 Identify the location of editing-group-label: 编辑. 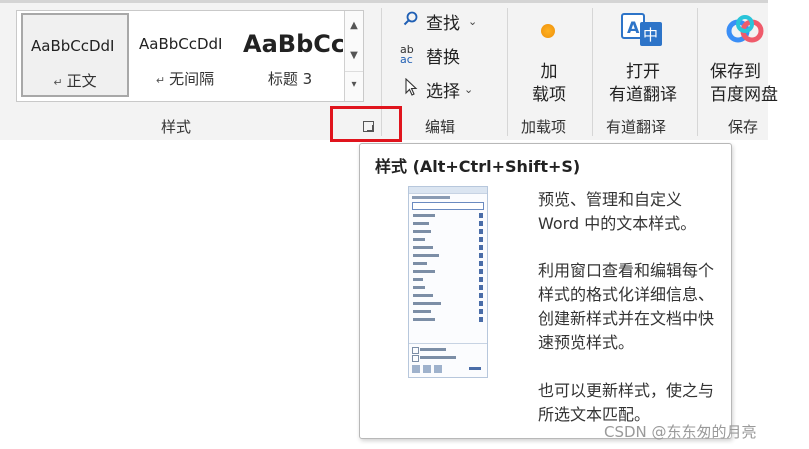
(440, 127).